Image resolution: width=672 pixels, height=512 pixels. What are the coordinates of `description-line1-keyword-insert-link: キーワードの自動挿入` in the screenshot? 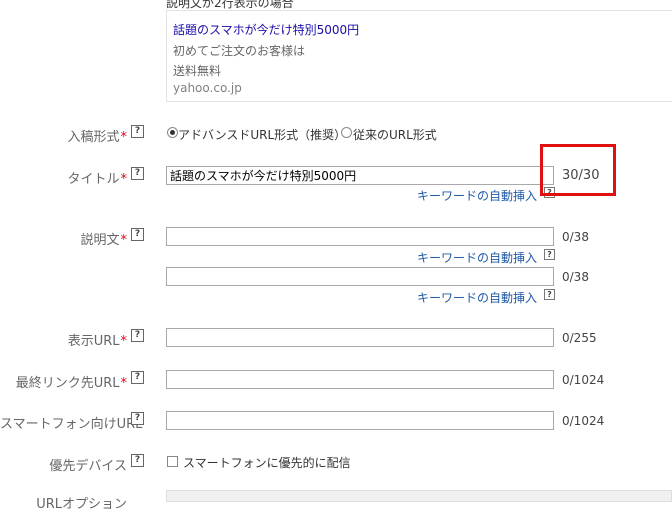 It's located at (477, 257).